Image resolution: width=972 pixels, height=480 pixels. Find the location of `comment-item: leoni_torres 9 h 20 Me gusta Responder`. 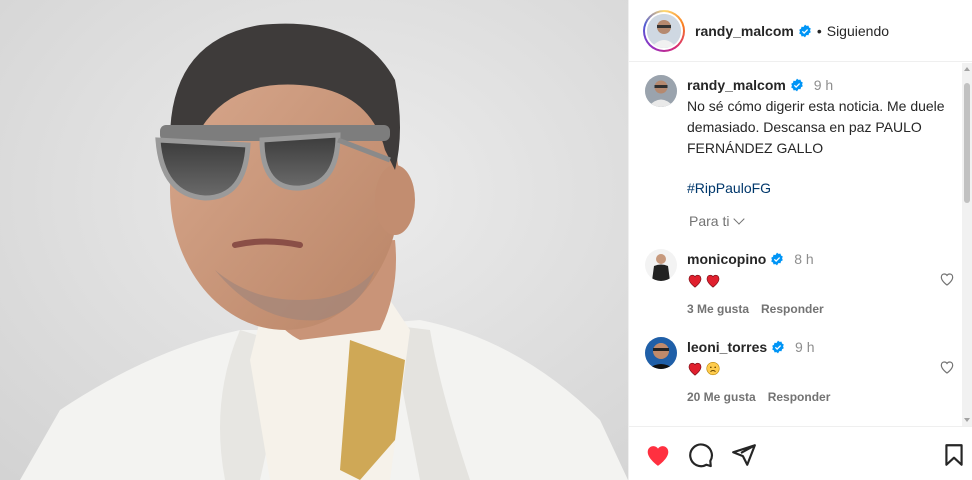

comment-item: leoni_torres 9 h 20 Me gusta Responder is located at coordinates (804, 372).